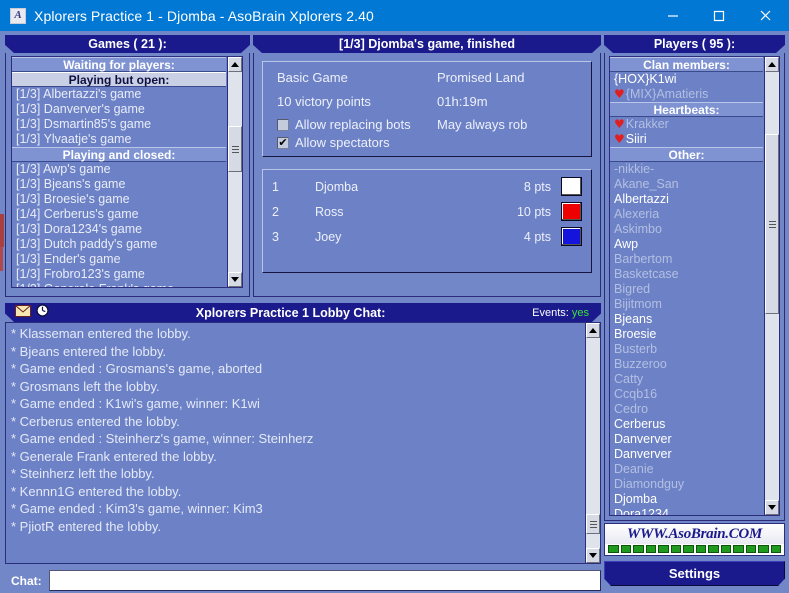  Describe the element at coordinates (631, 409) in the screenshot. I see `player-name: Cedro` at that location.